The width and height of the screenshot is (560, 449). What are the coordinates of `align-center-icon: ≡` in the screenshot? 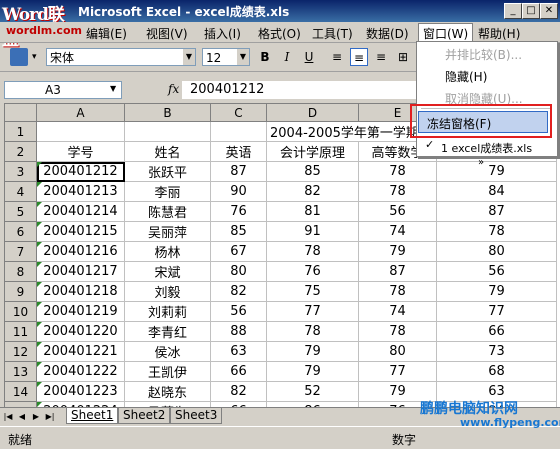 It's located at (359, 57).